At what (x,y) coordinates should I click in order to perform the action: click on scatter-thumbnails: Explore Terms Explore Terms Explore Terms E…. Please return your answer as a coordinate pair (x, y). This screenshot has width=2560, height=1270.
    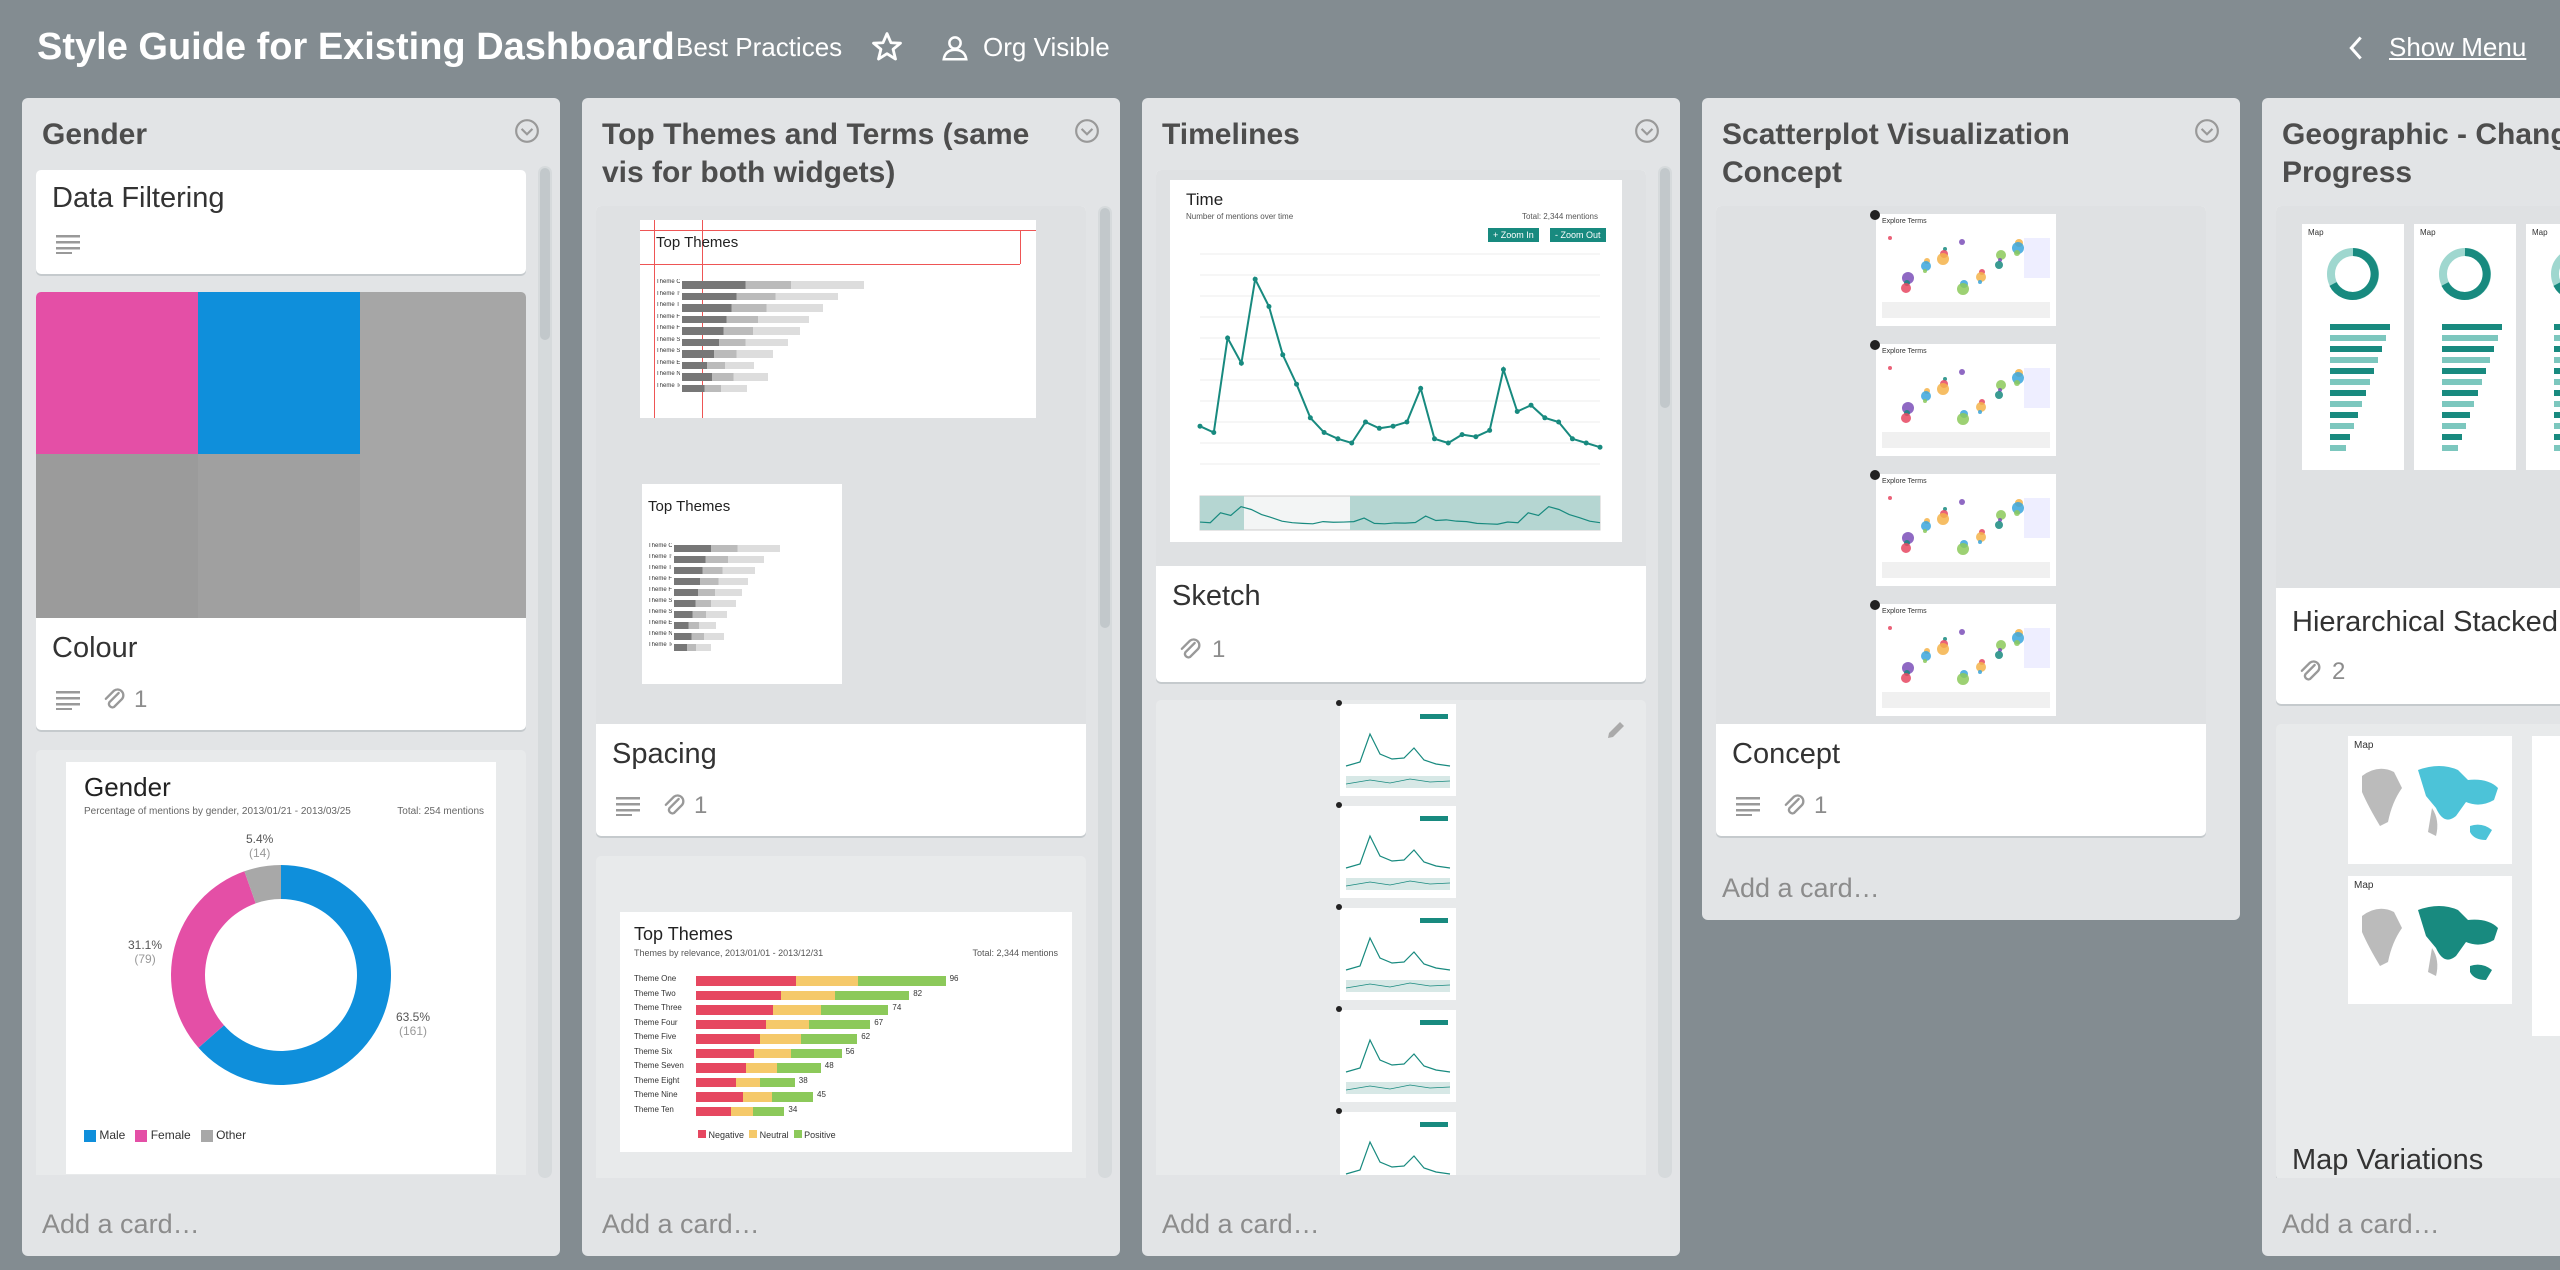
    Looking at the image, I should click on (1966, 467).